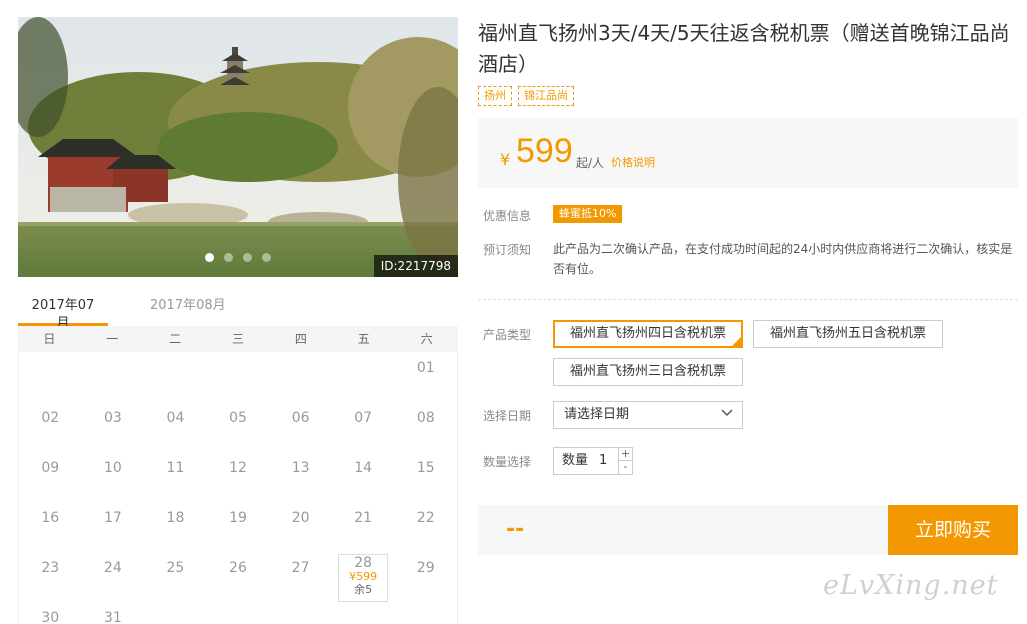 Image resolution: width=1027 pixels, height=624 pixels. I want to click on calendar-day: 02, so click(50, 418).